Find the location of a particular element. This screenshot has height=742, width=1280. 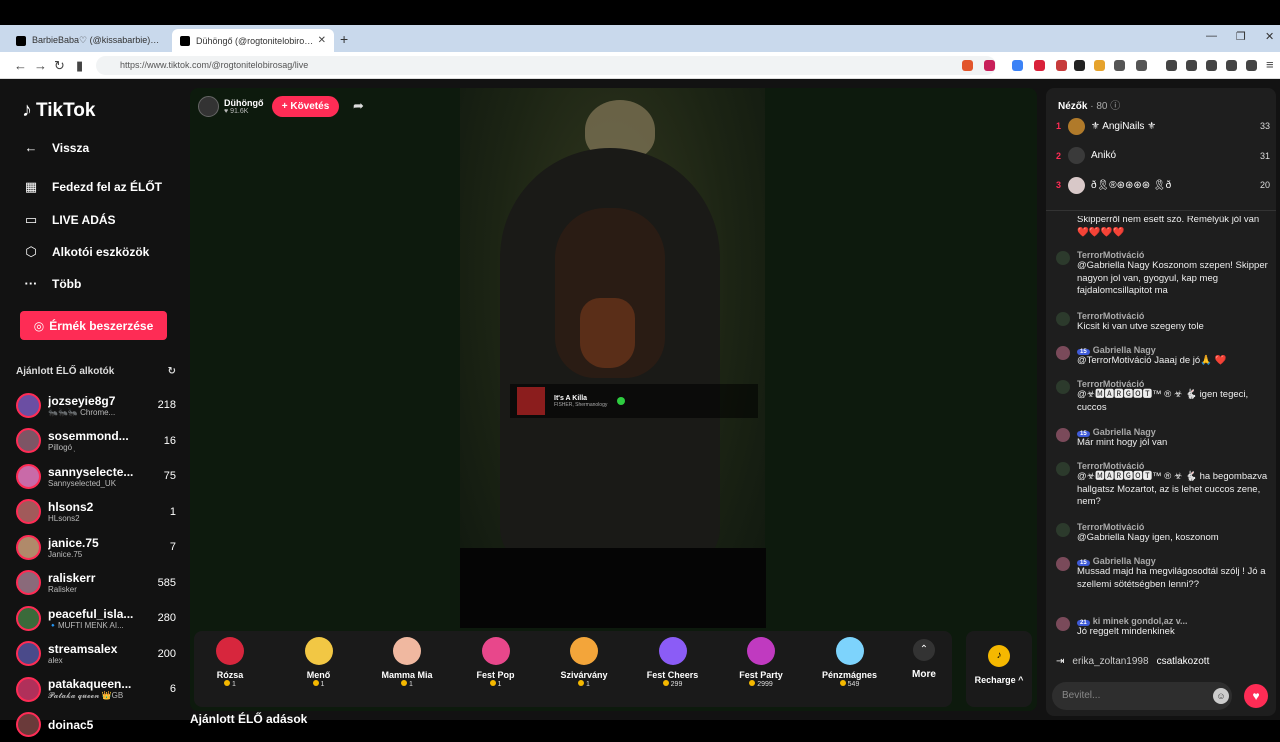

gift-item: Mamma Mia 1 is located at coordinates (407, 662).